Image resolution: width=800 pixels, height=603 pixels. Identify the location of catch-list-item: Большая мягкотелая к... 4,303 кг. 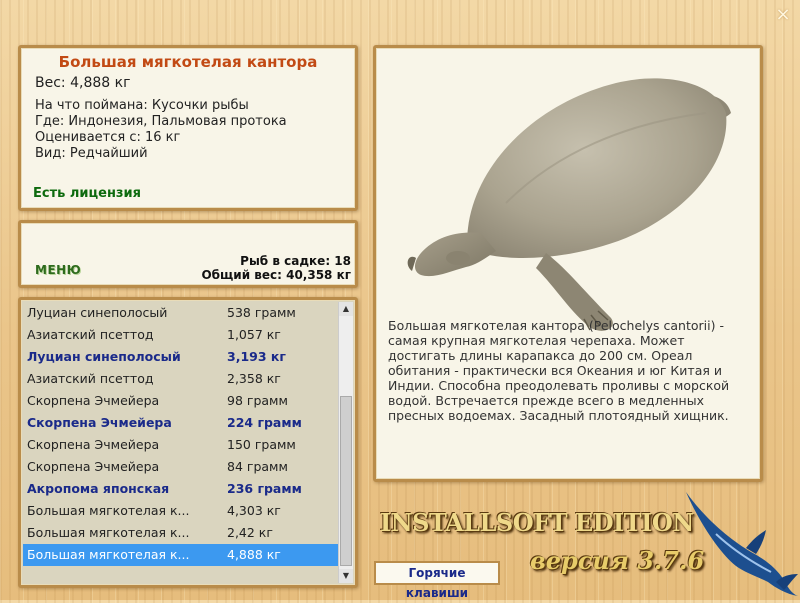
(182, 511).